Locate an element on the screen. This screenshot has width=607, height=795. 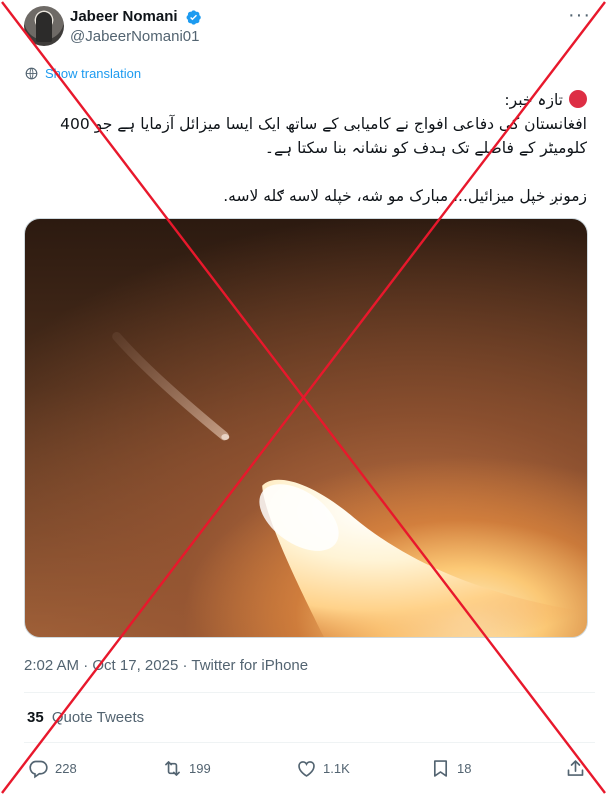
tweet-time: 2:02 AM is located at coordinates (51, 665).